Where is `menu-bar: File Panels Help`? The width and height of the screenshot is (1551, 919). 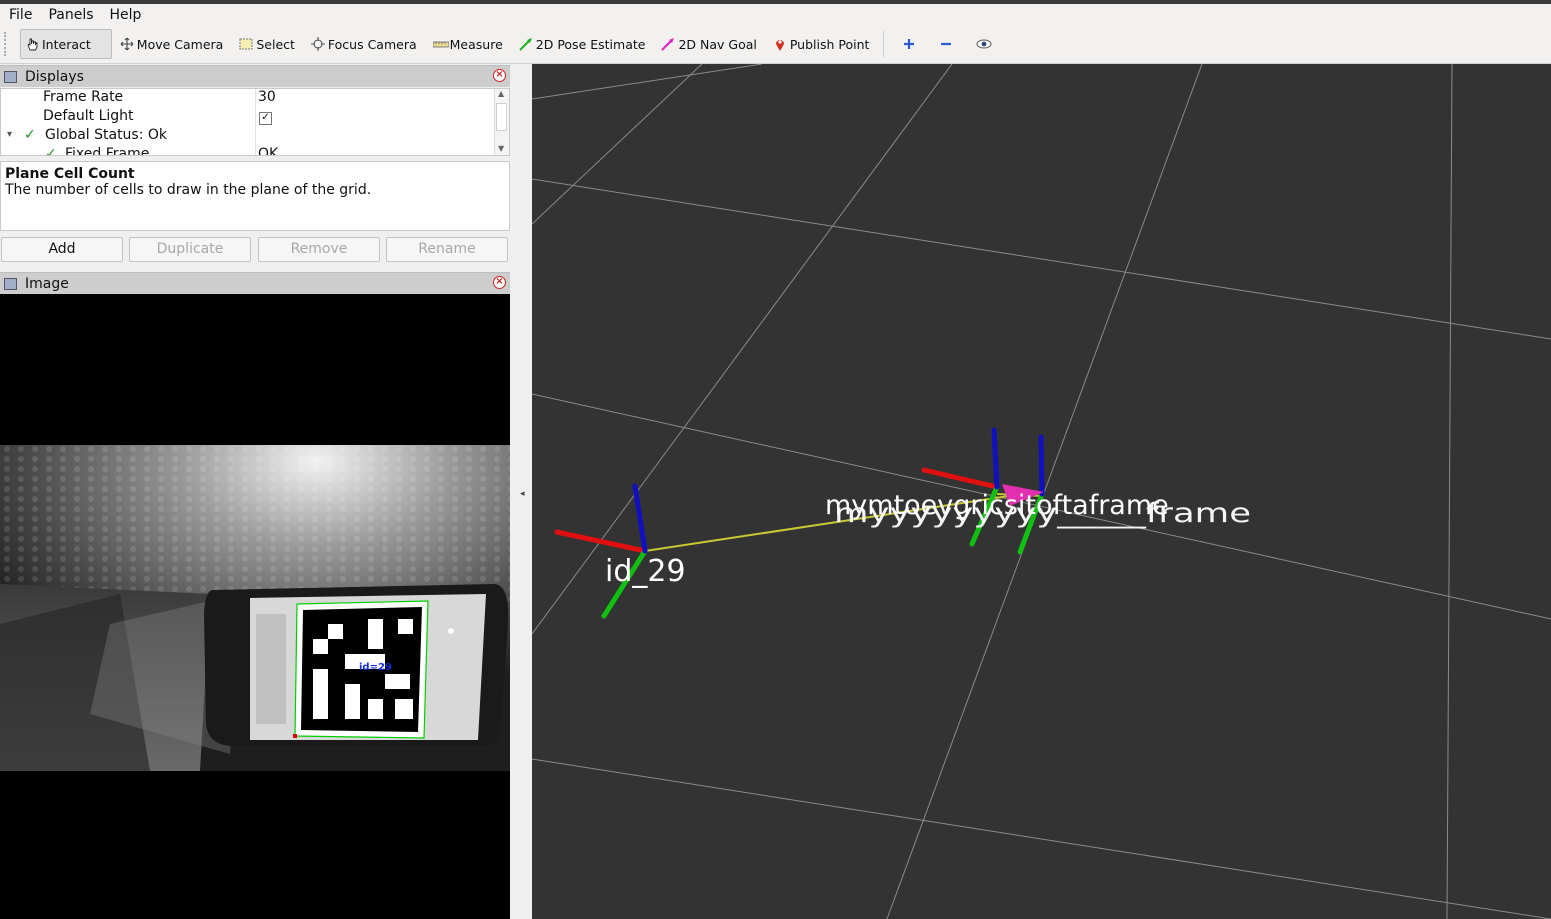
menu-bar: File Panels Help is located at coordinates (775, 14).